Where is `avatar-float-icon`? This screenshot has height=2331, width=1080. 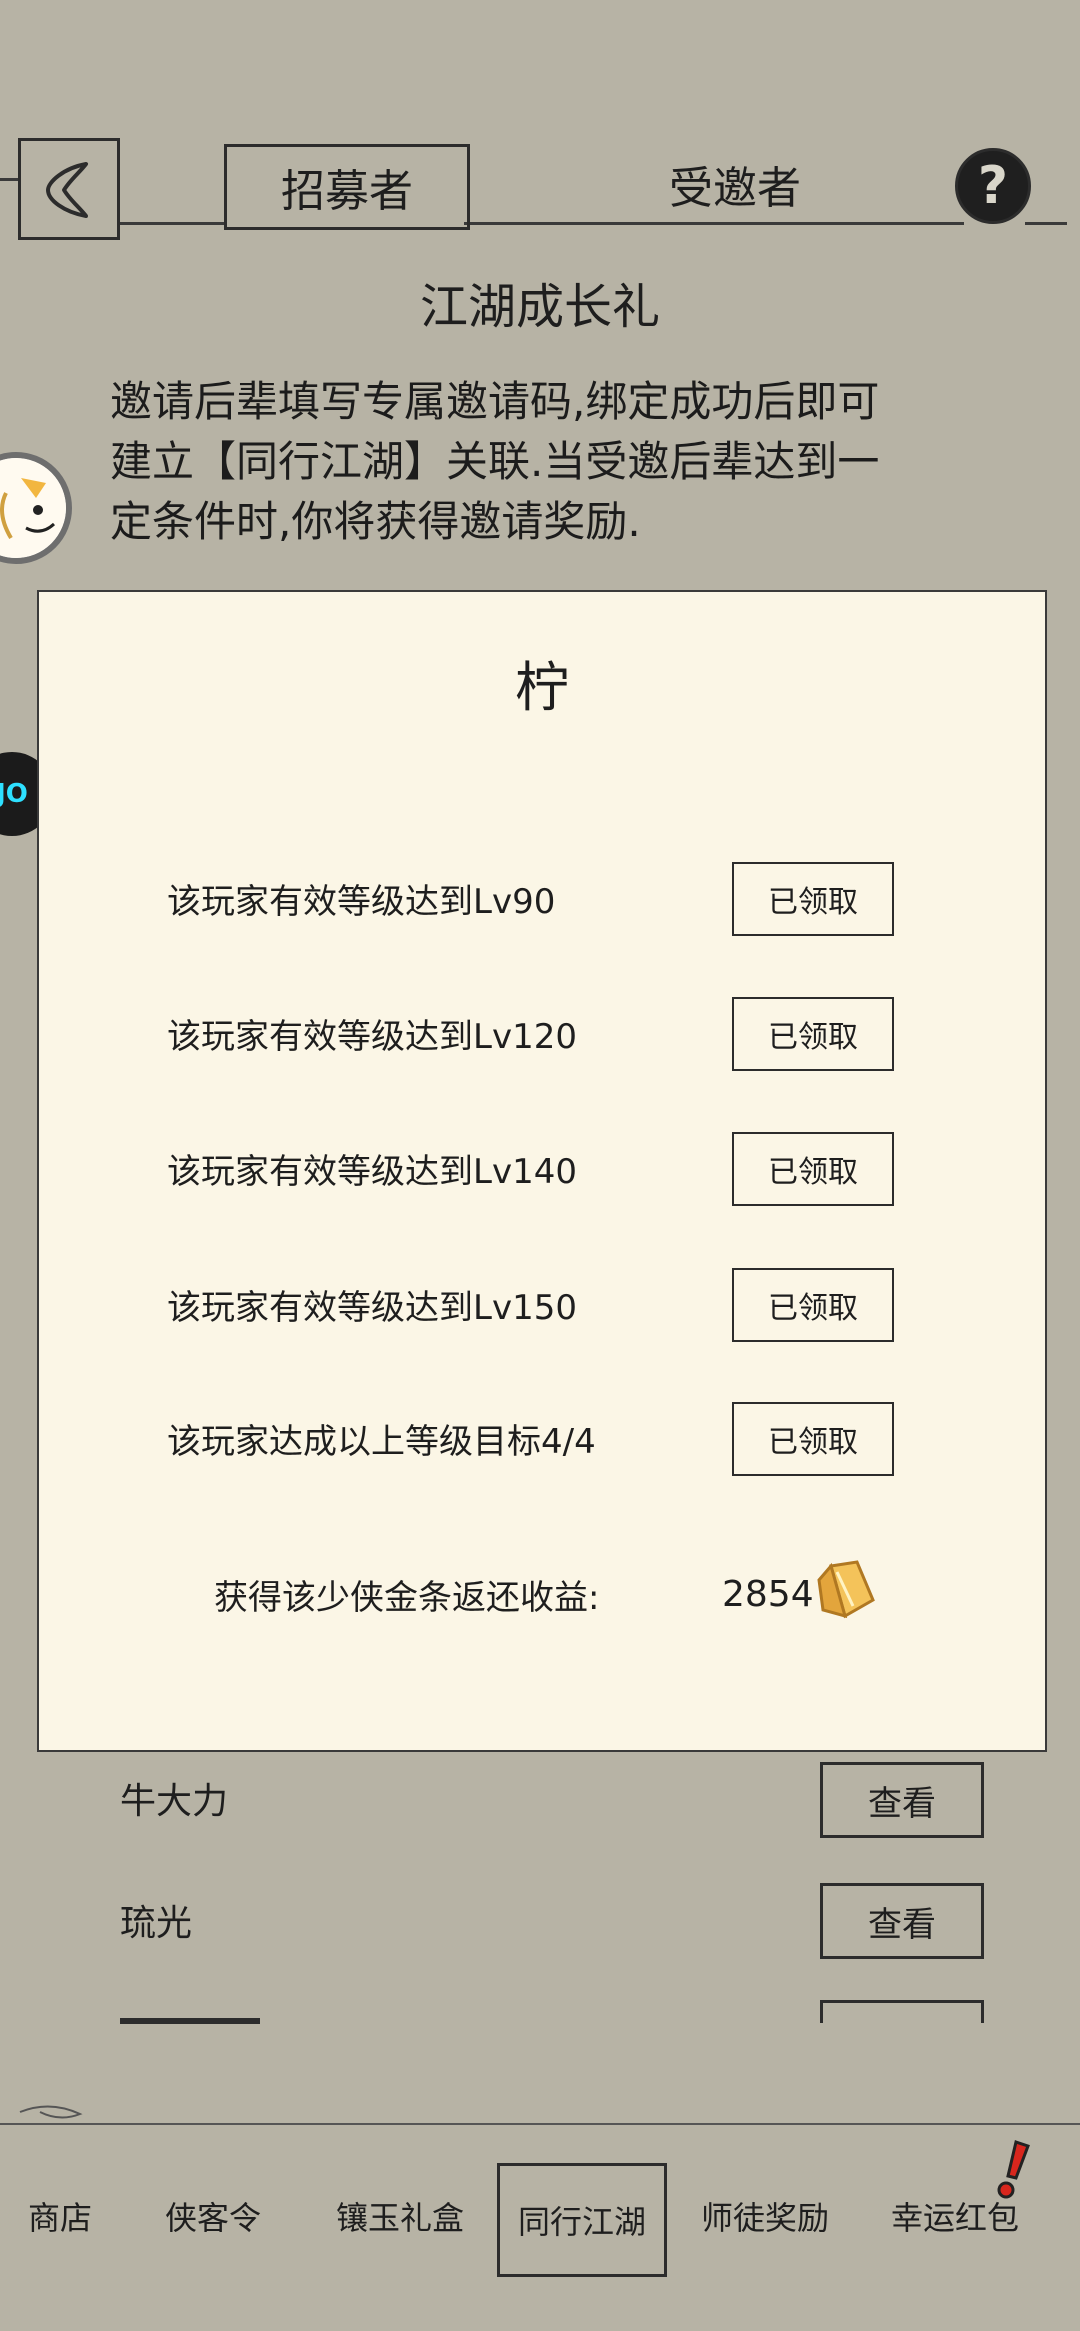
avatar-float-icon is located at coordinates (36, 508).